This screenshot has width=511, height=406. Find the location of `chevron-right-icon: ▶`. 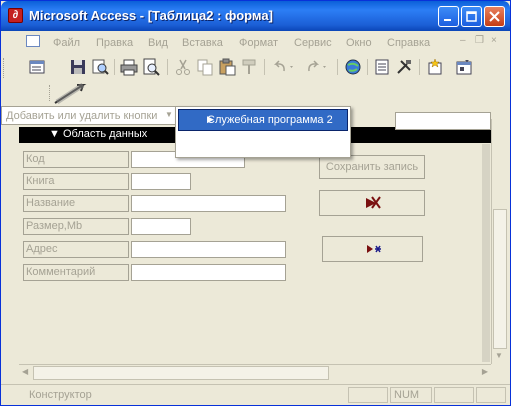

chevron-right-icon: ▶ is located at coordinates (210, 119).